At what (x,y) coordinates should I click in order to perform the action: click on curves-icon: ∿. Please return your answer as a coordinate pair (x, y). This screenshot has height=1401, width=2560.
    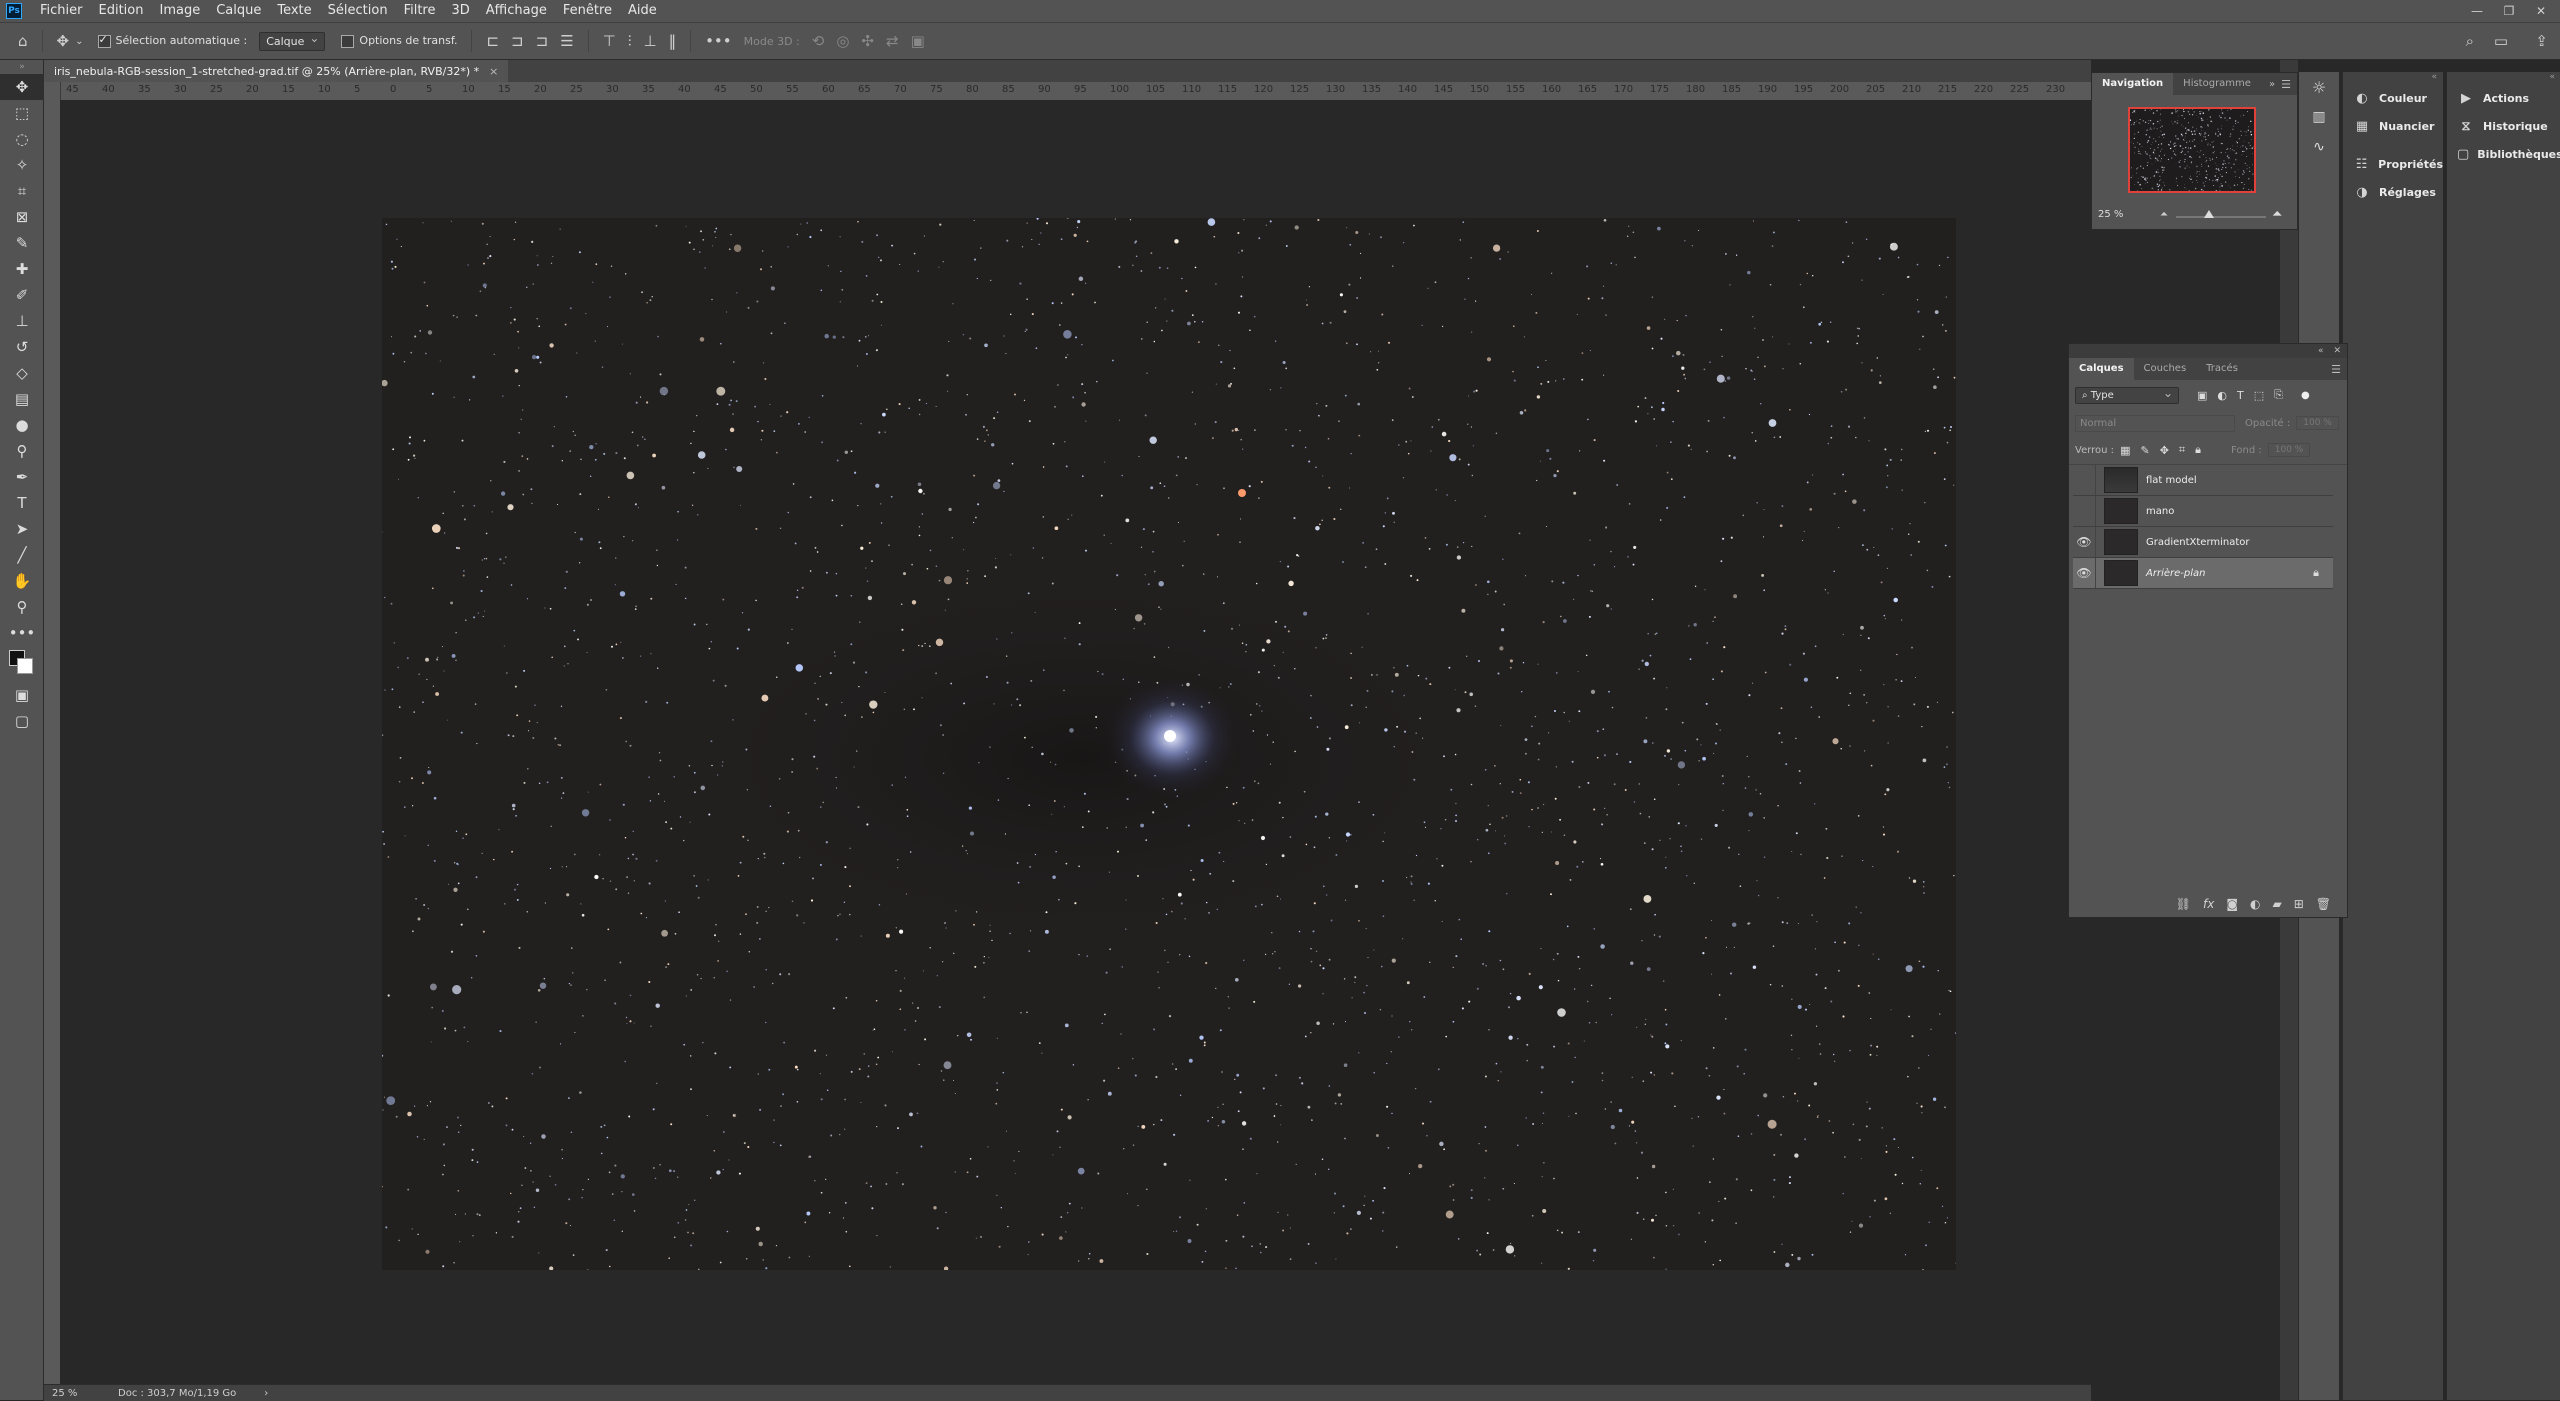
    Looking at the image, I should click on (2319, 147).